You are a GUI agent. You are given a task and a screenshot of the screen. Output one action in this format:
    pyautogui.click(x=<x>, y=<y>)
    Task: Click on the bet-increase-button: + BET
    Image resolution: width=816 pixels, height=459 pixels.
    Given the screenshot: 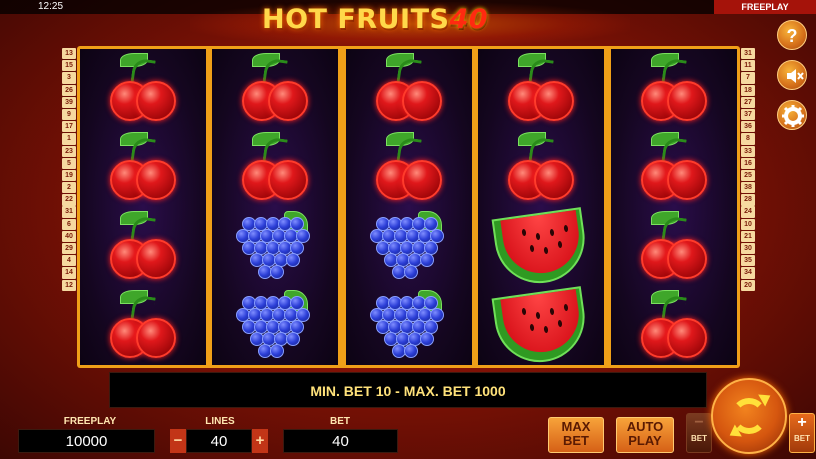 What is the action you would take?
    pyautogui.click(x=802, y=433)
    